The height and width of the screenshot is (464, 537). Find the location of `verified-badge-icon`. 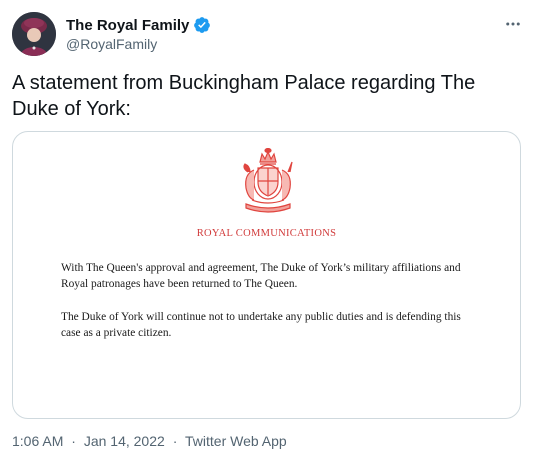

verified-badge-icon is located at coordinates (202, 25).